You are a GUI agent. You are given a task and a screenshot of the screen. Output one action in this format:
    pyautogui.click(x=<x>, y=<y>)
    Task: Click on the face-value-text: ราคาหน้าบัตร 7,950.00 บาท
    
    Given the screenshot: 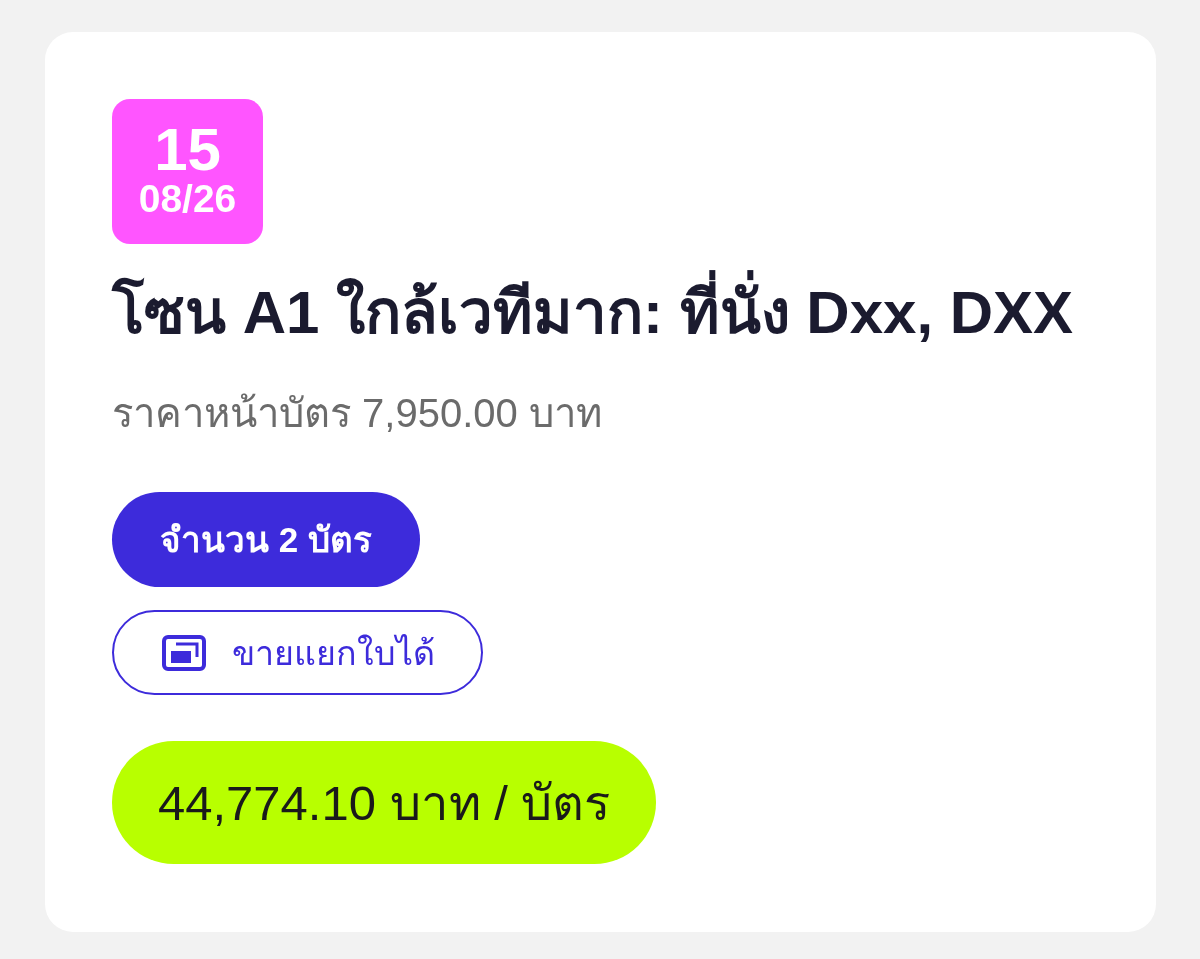 What is the action you would take?
    pyautogui.click(x=357, y=413)
    